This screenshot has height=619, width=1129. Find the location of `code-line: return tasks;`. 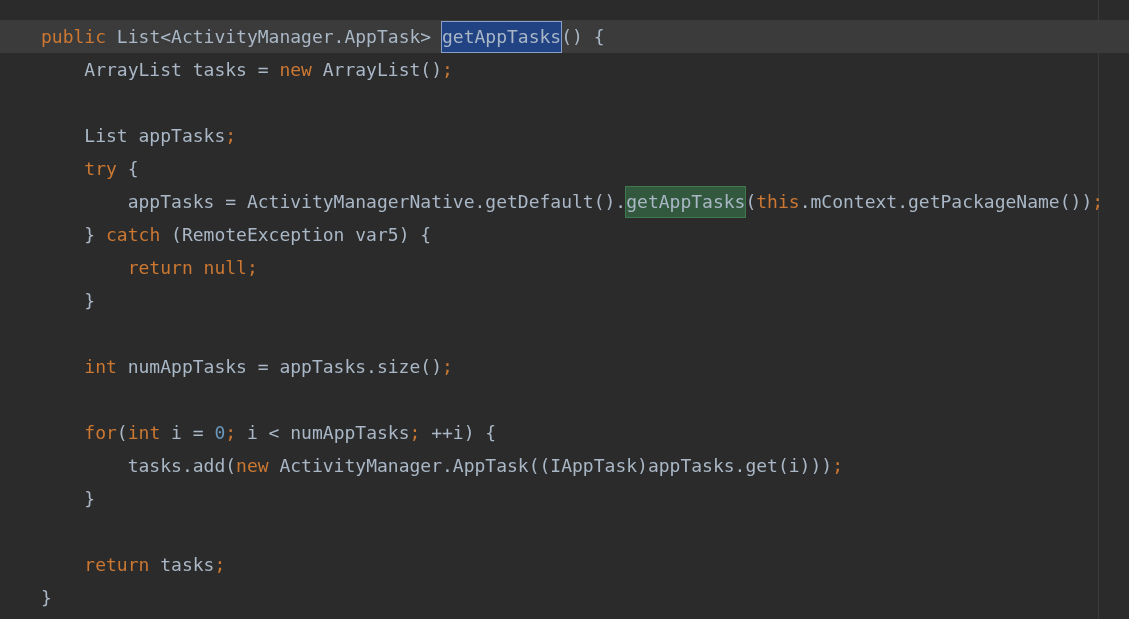

code-line: return tasks; is located at coordinates (155, 565).